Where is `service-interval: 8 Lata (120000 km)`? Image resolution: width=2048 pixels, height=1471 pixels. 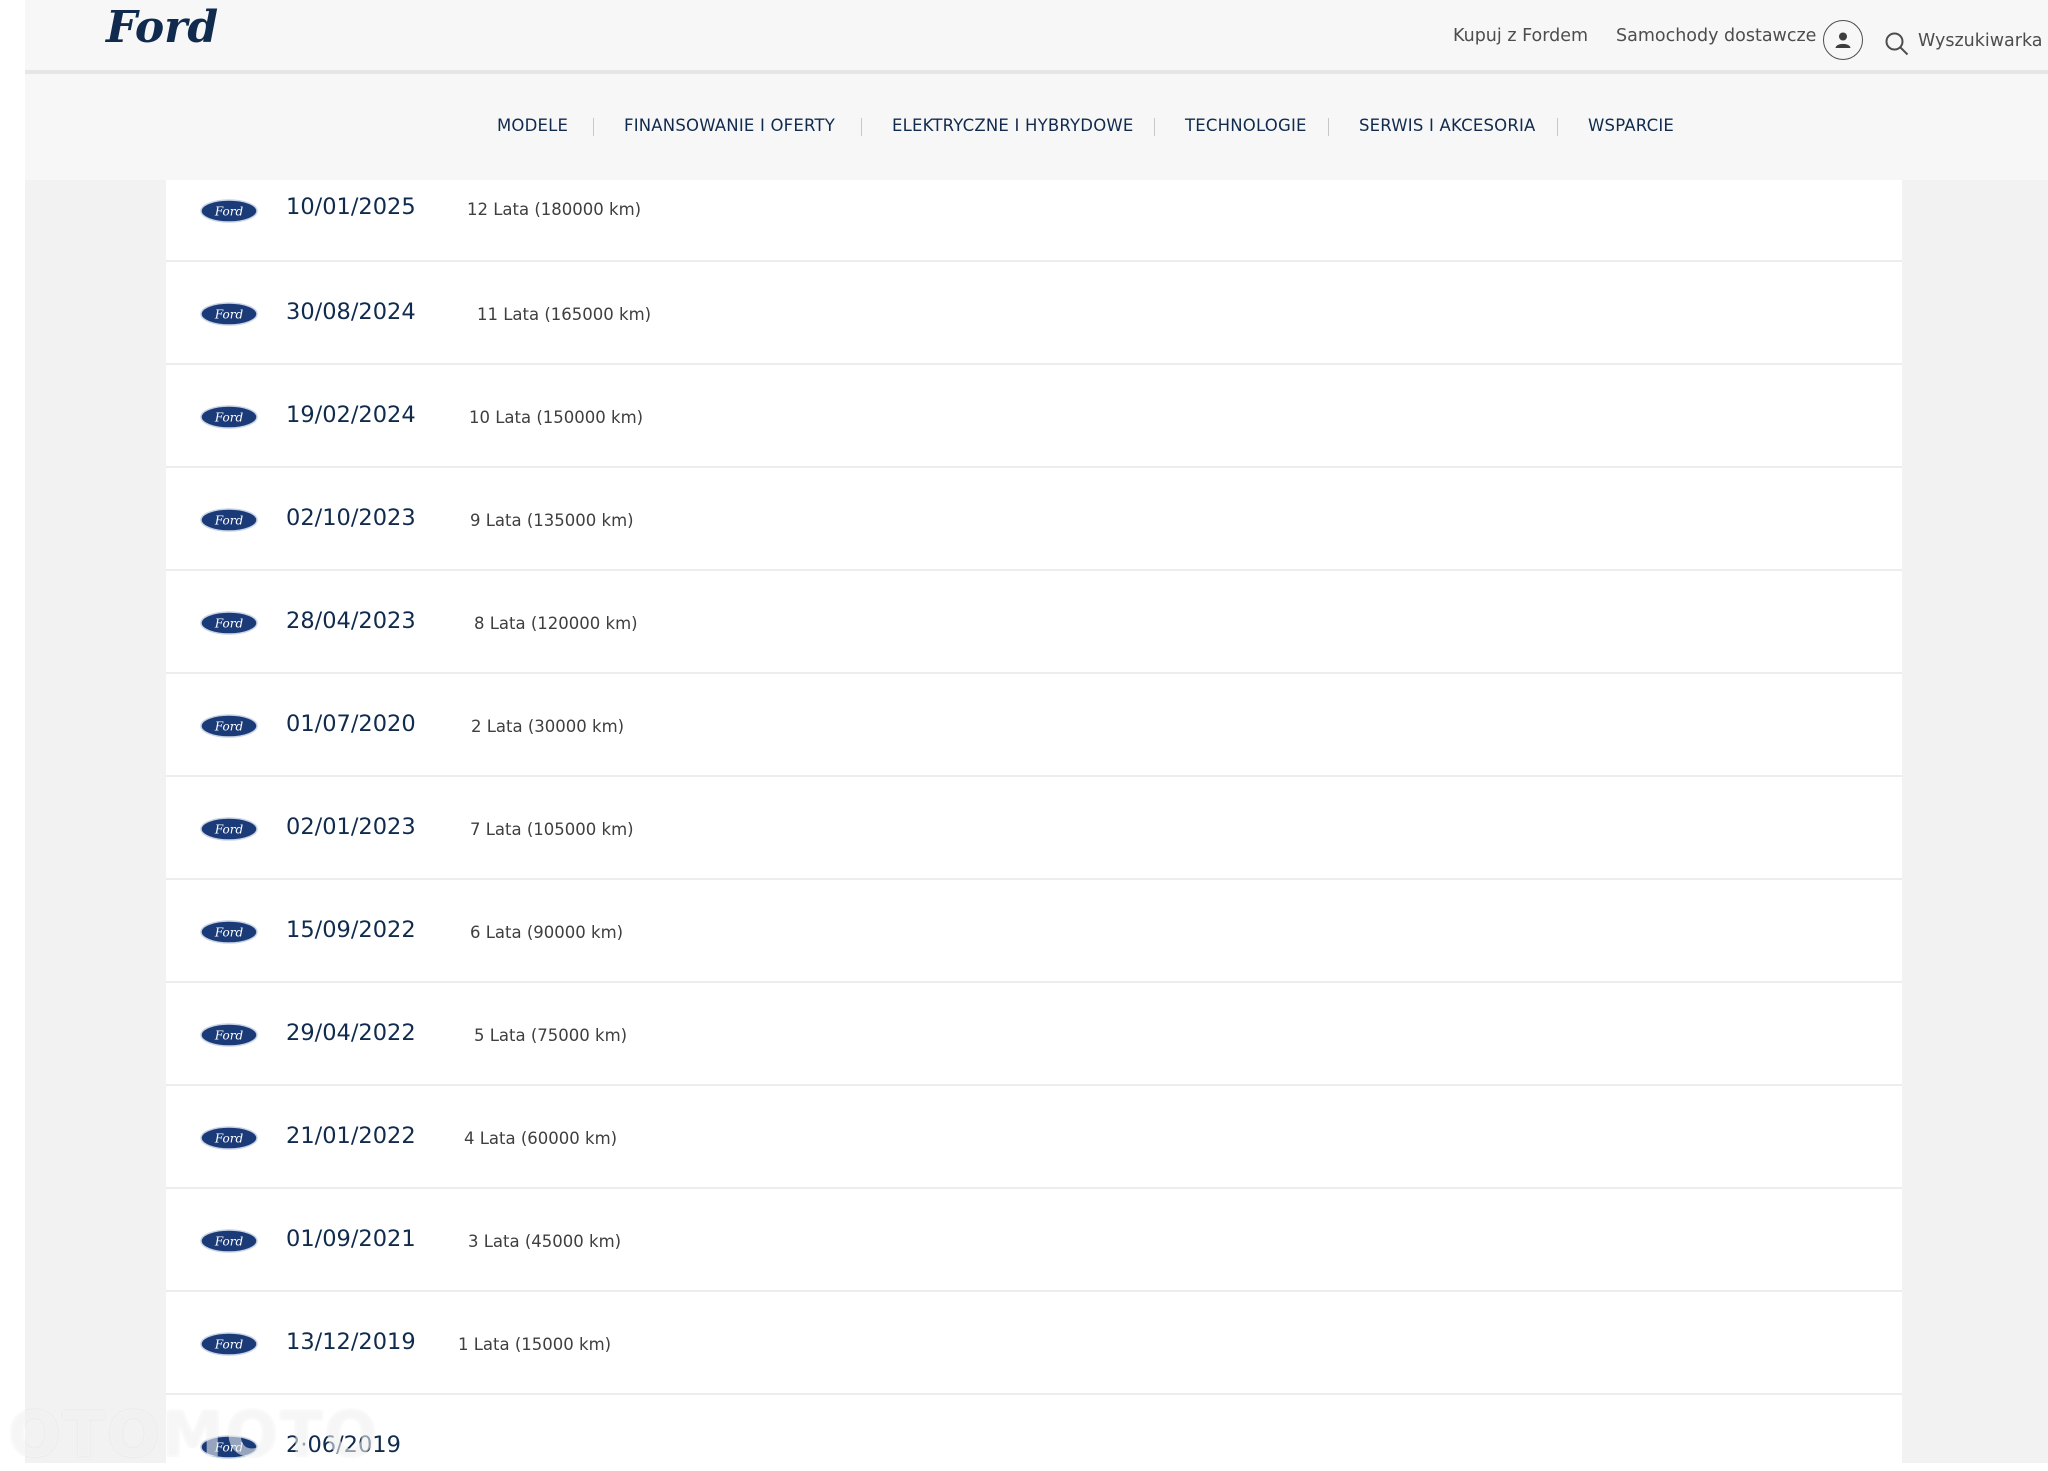
service-interval: 8 Lata (120000 km) is located at coordinates (556, 623).